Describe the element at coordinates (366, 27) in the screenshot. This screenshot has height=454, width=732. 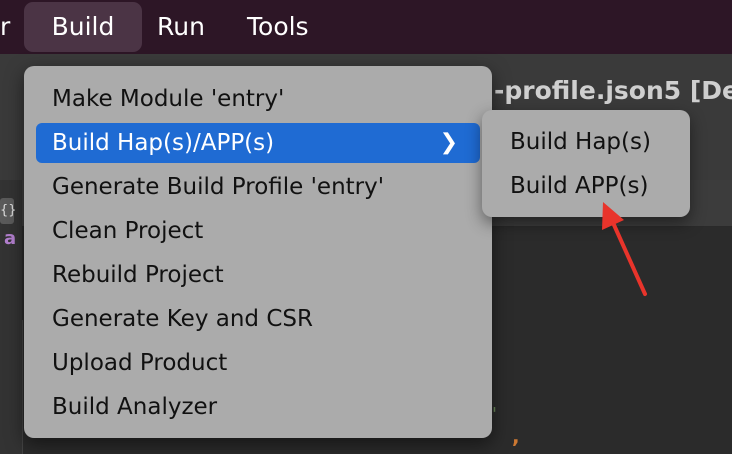
I see `menu-bar: r Build Run Tools` at that location.